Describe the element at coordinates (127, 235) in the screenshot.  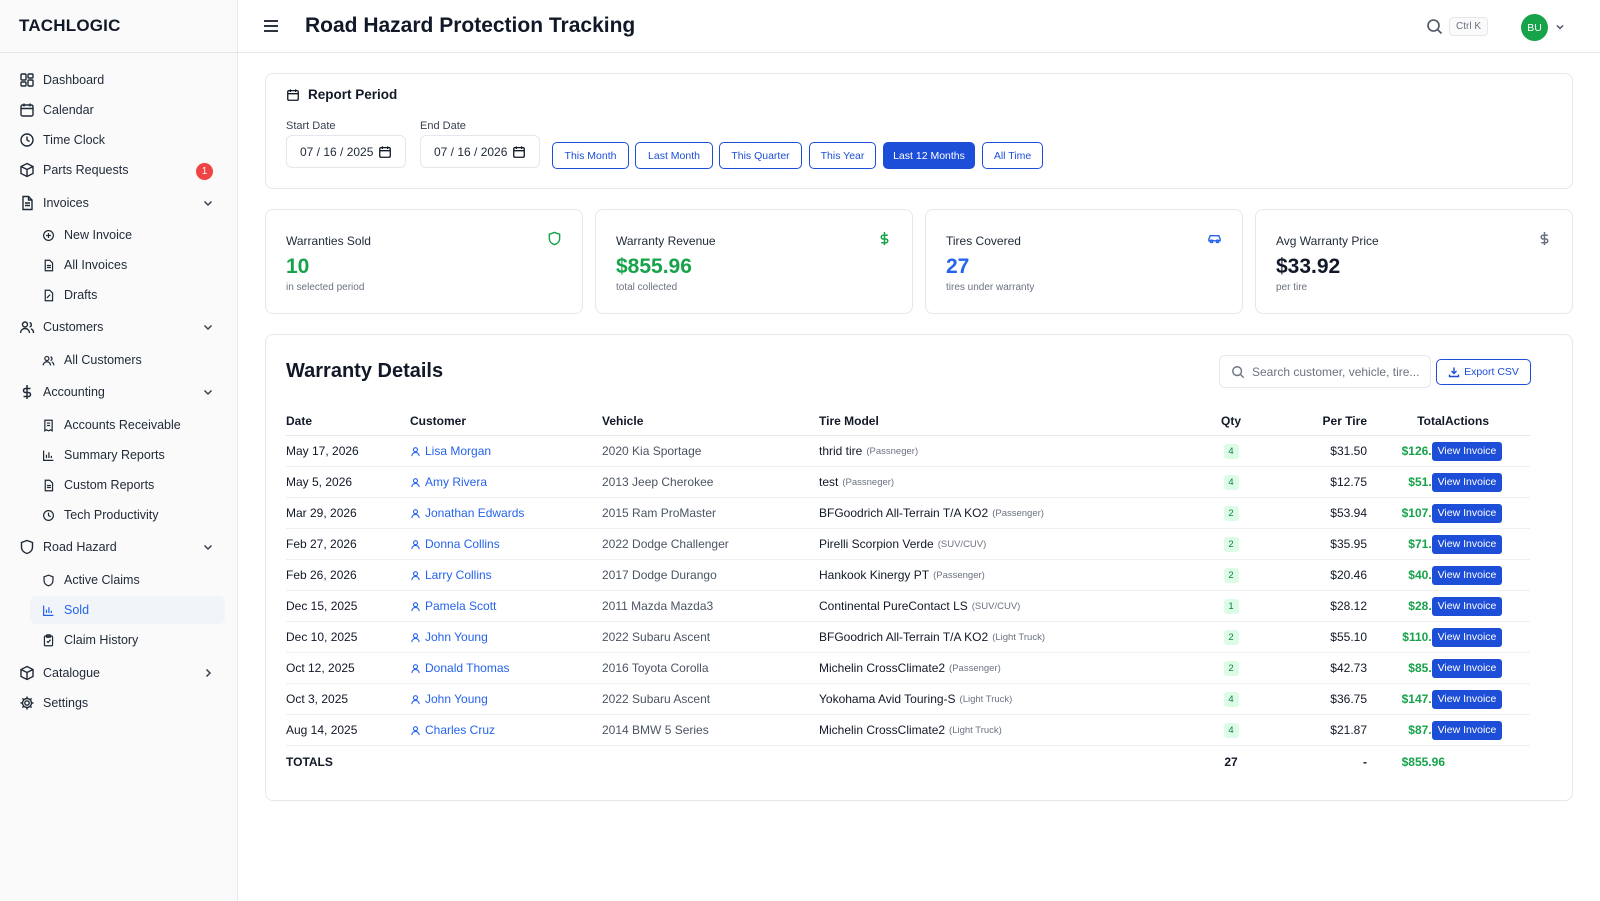
I see `sidebar-item-new-invoice: New Invoice` at that location.